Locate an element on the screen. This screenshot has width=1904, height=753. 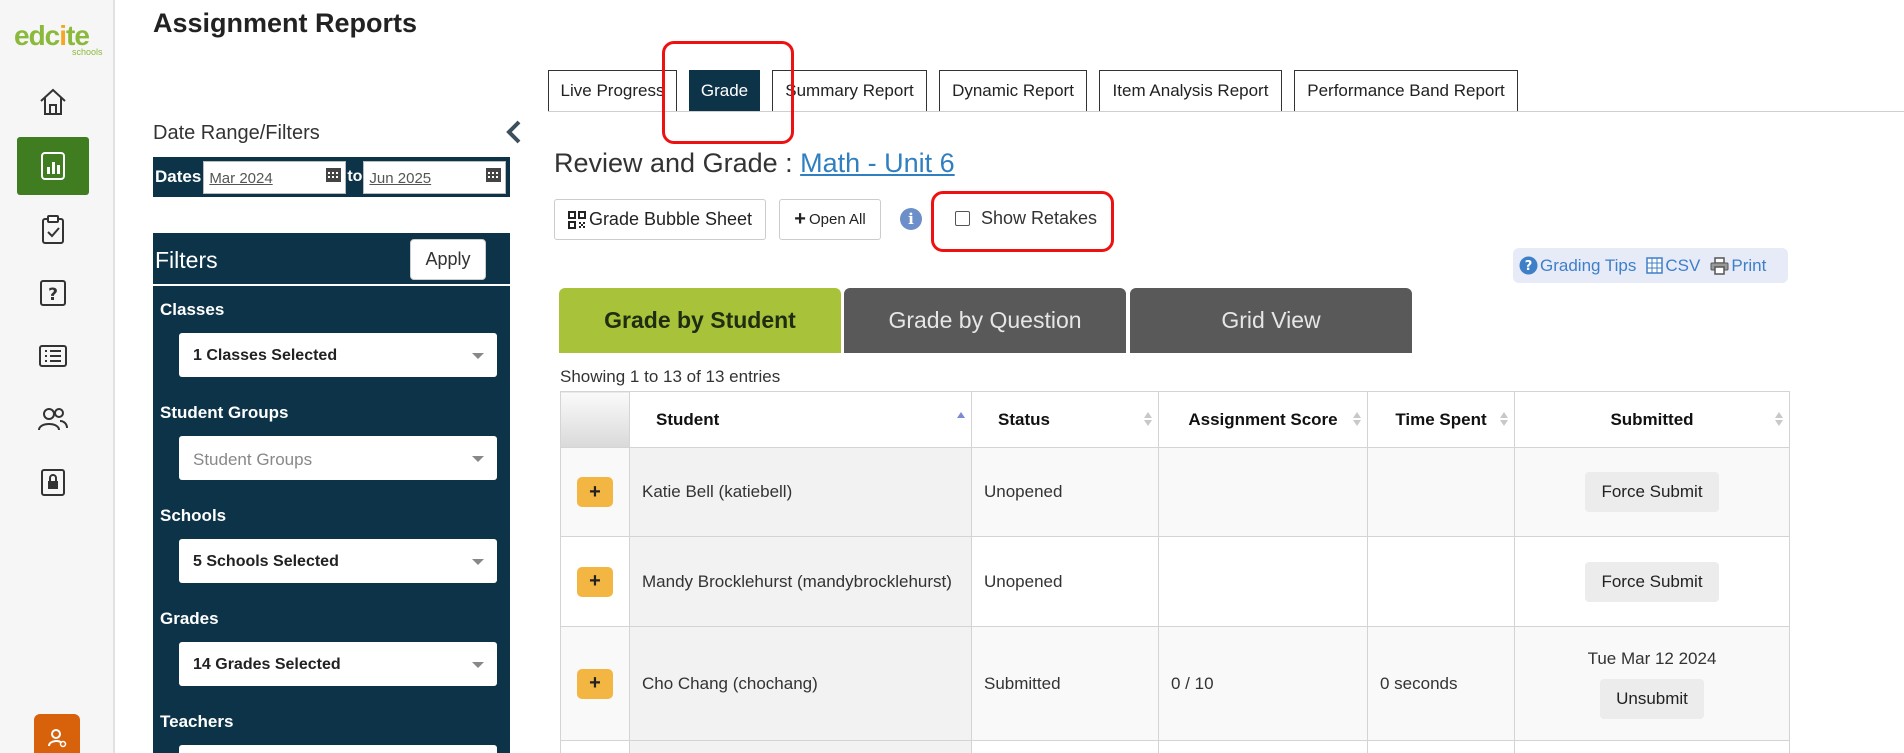
nav-account is located at coordinates (57, 733).